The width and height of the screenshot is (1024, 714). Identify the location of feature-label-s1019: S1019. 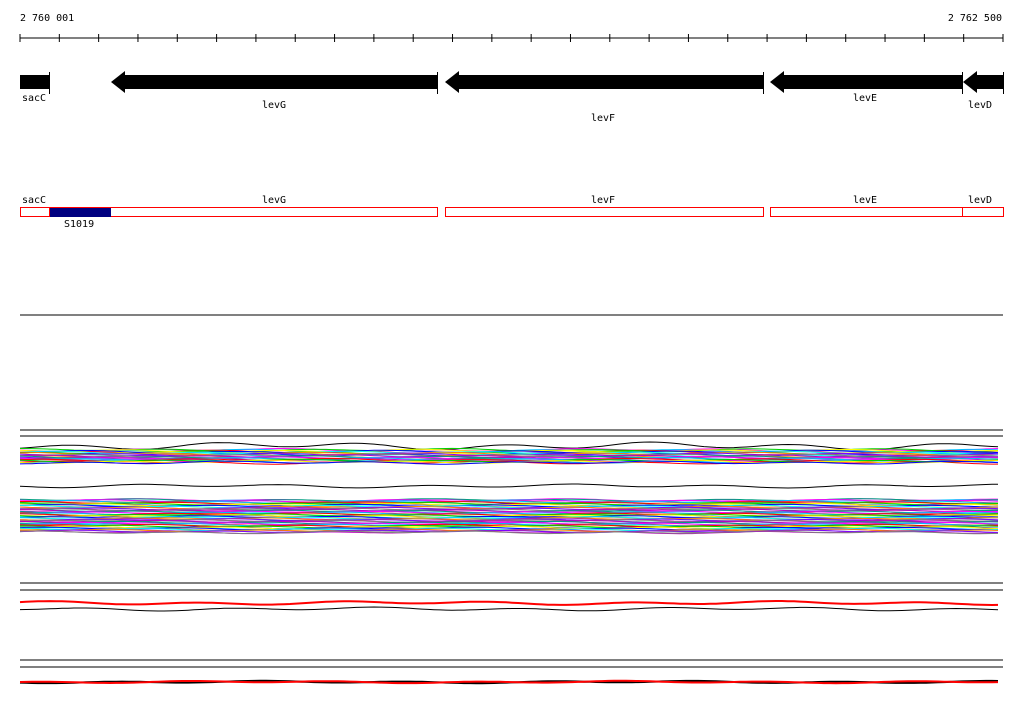
(79, 225).